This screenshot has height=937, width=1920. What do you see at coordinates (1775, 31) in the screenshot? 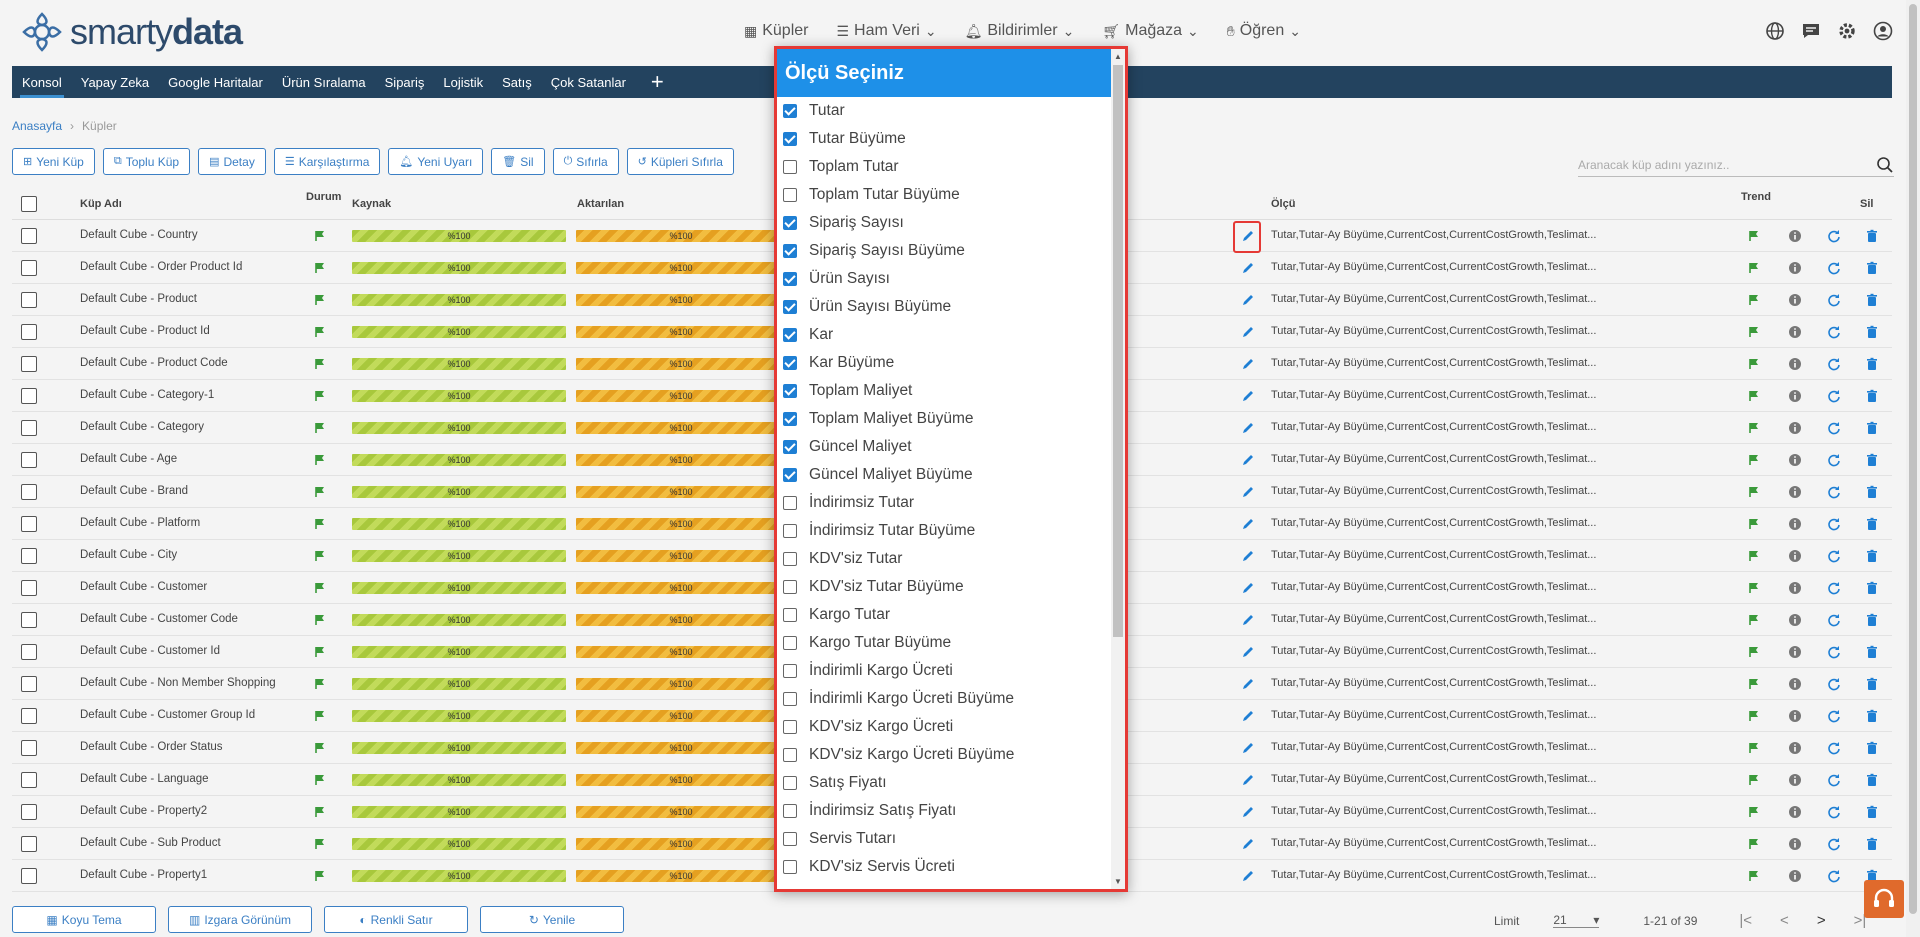
I see `globe-icon` at bounding box center [1775, 31].